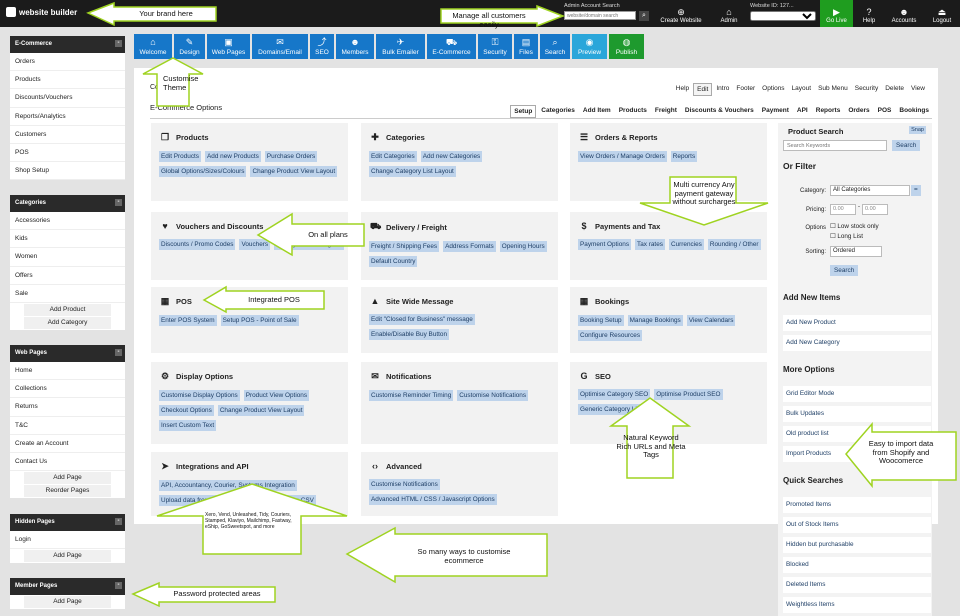  What do you see at coordinates (626, 46) in the screenshot?
I see `nav-publish: ◍ Publish` at bounding box center [626, 46].